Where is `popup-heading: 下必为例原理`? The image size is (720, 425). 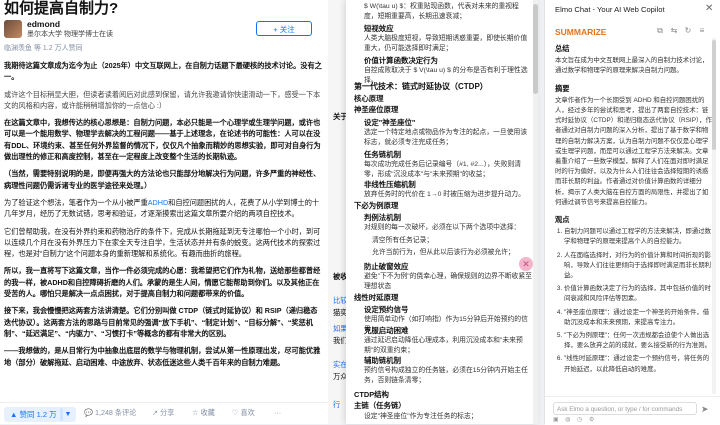
popup-heading: 下必为例原理 is located at coordinates (376, 205).